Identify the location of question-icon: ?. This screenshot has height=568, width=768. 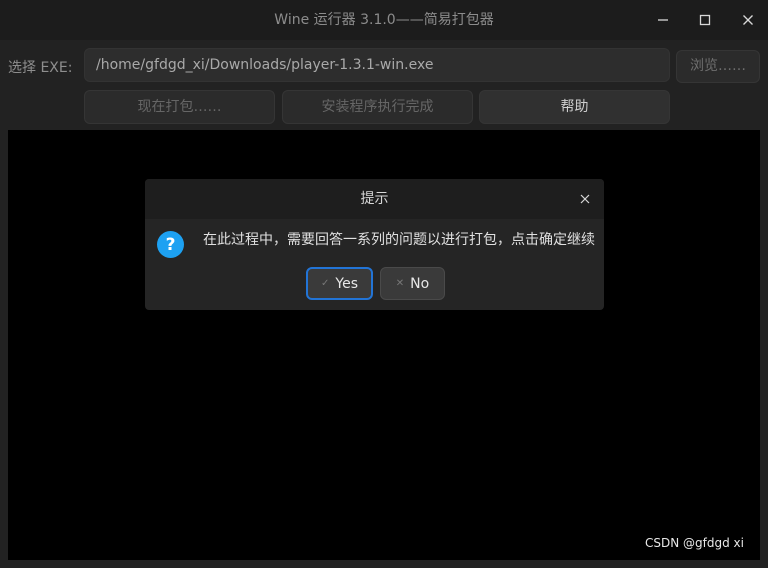
(170, 244).